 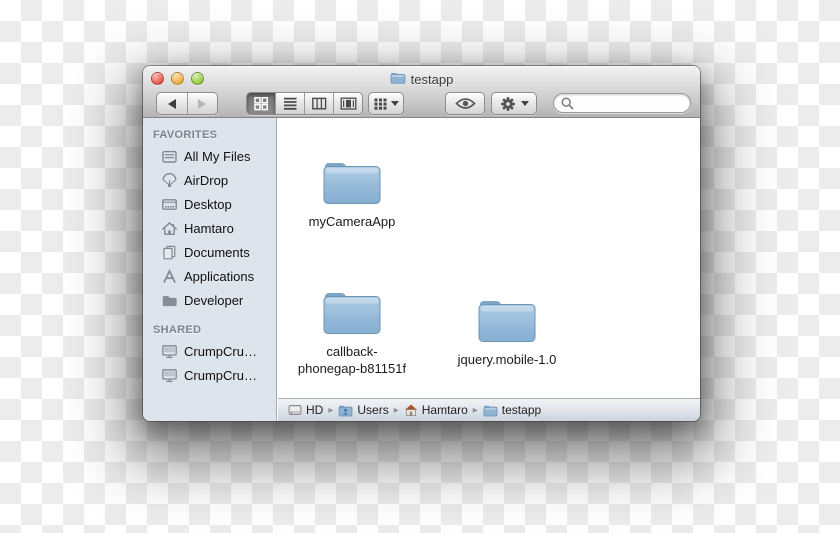 What do you see at coordinates (436, 410) in the screenshot?
I see `path-item-hamtaro: Hamtaro` at bounding box center [436, 410].